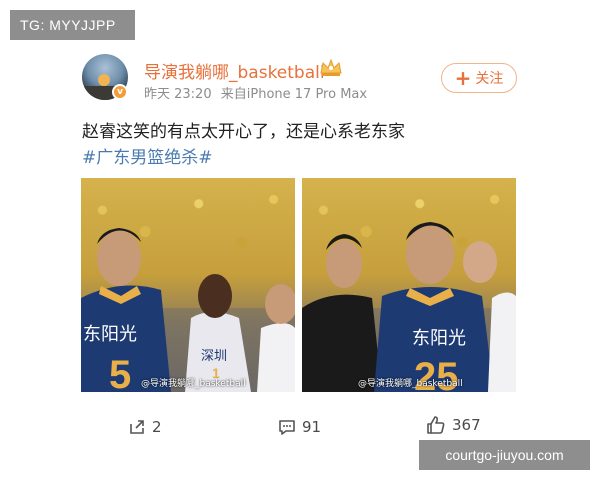 Image resolution: width=600 pixels, height=480 pixels. I want to click on avatar-sun, so click(104, 80).